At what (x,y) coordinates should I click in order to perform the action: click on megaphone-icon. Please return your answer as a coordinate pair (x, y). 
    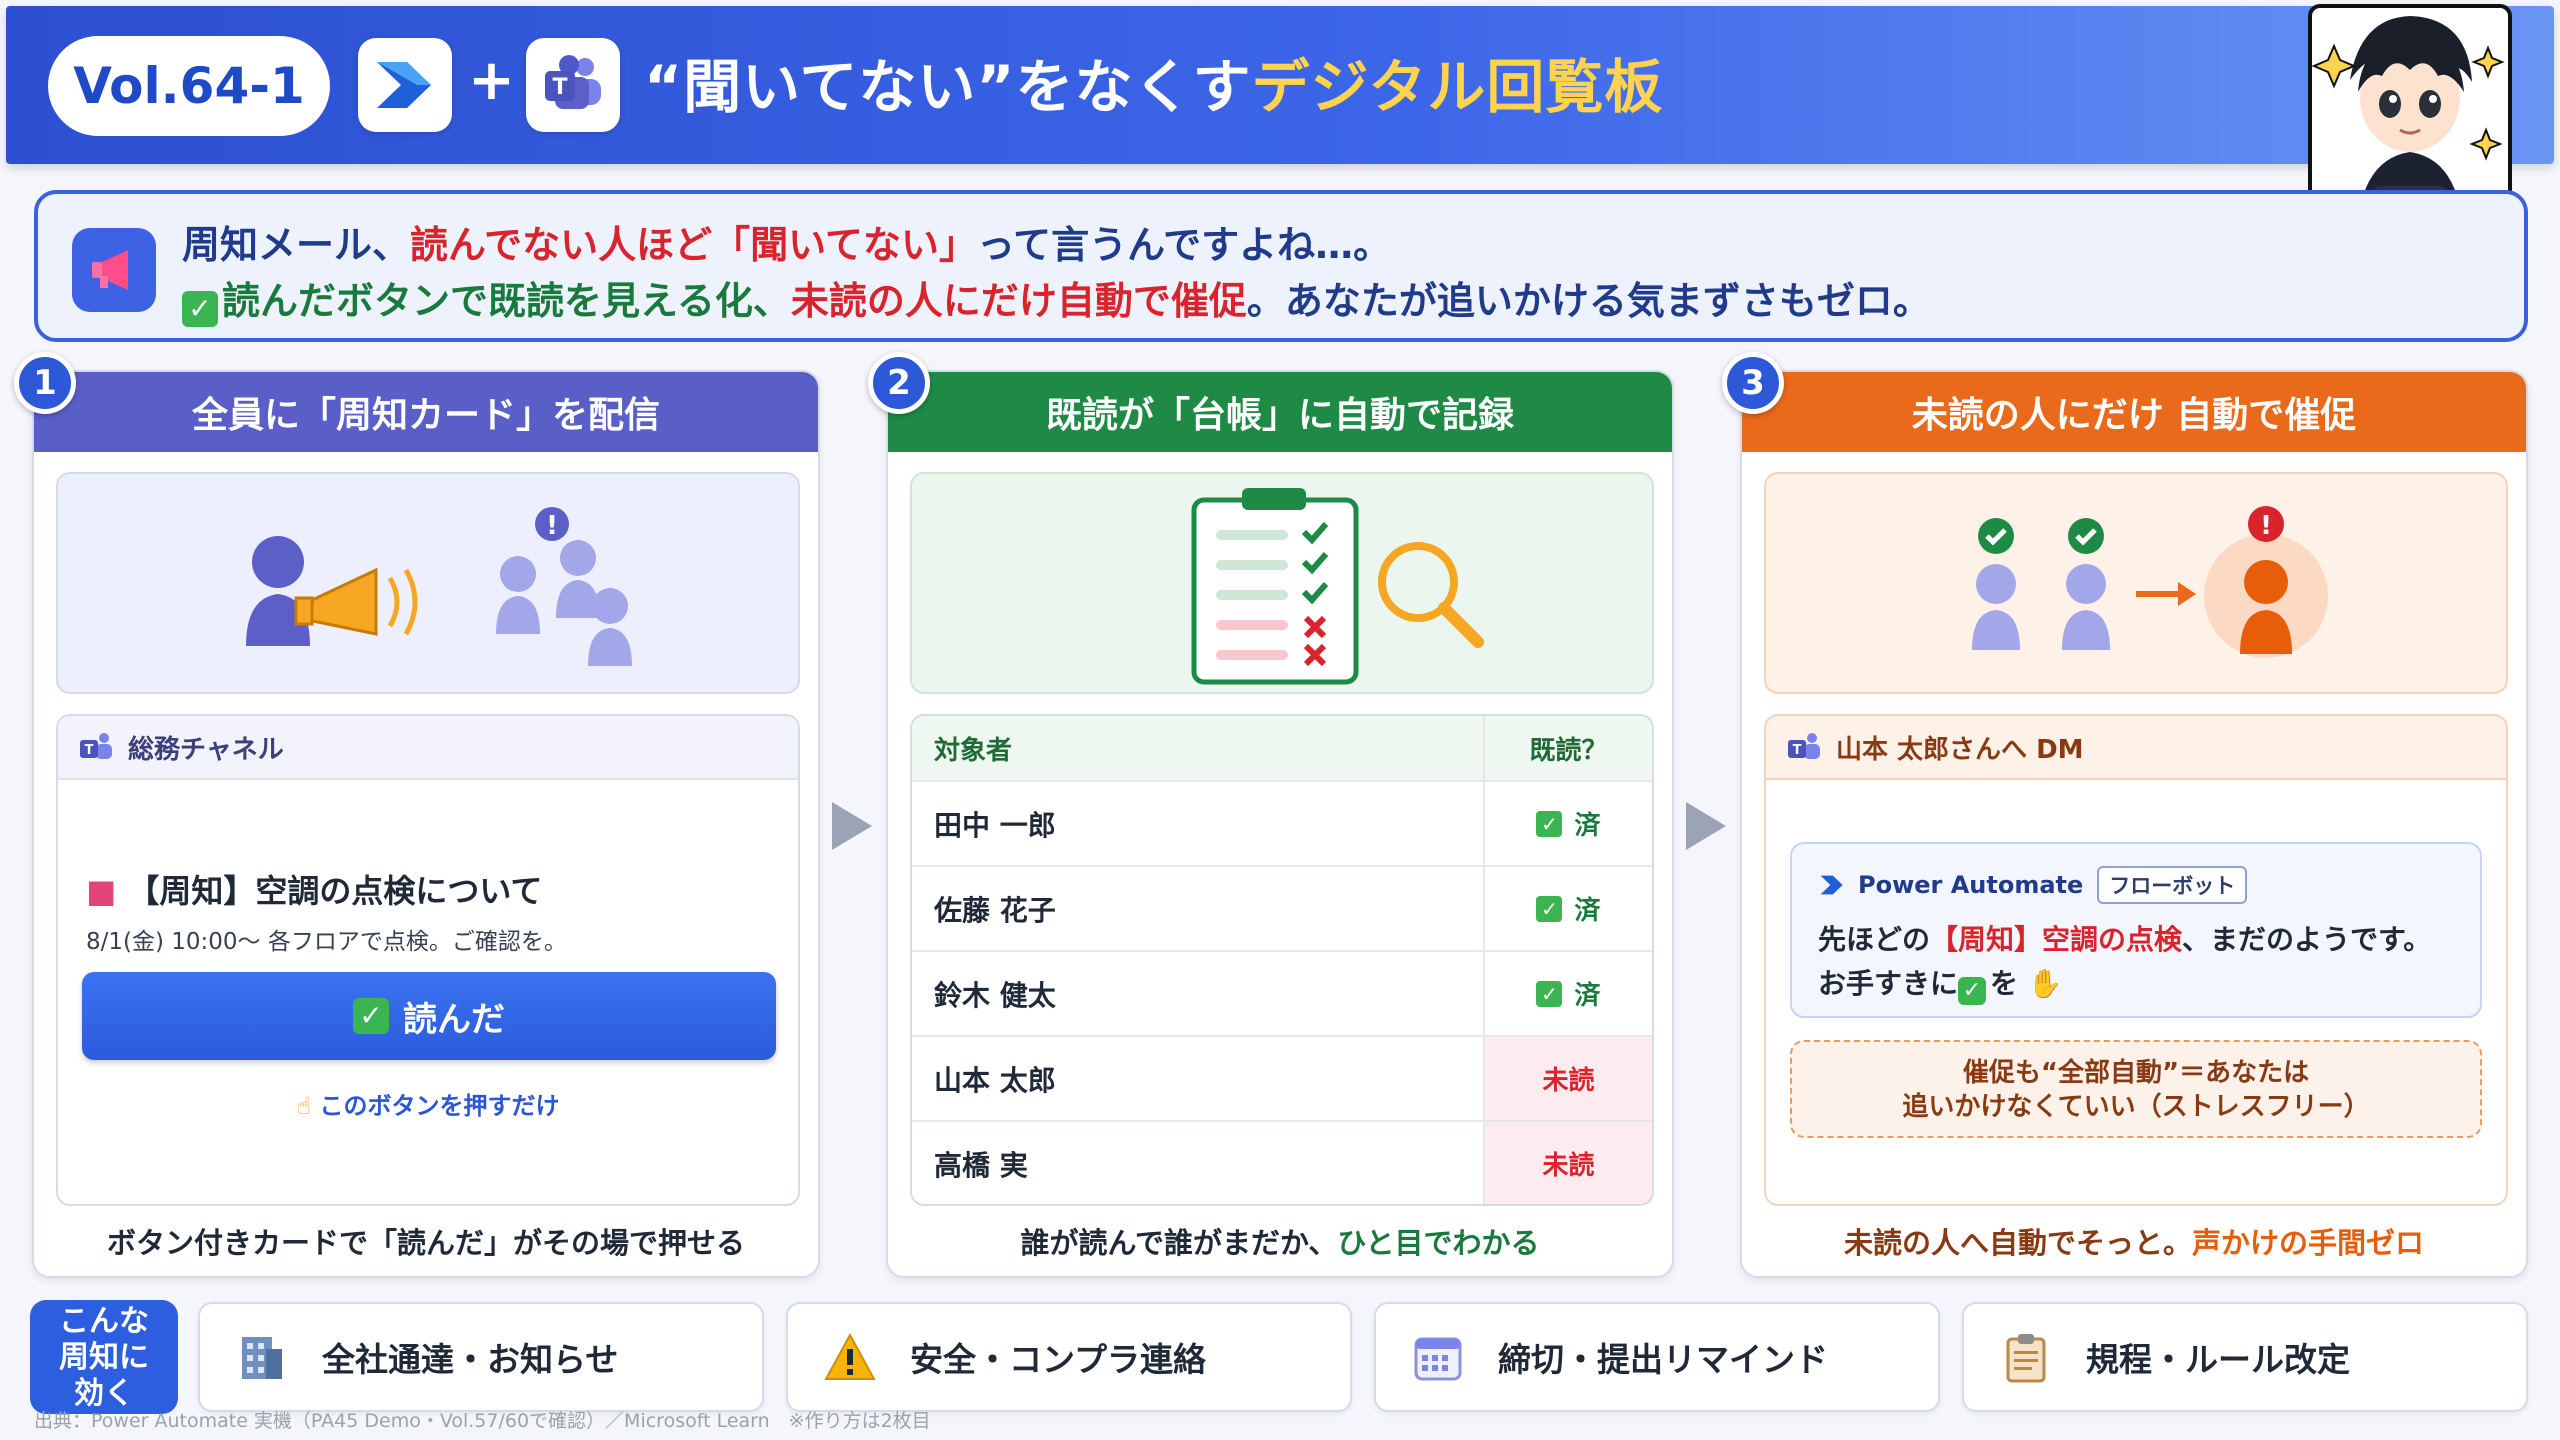
    Looking at the image, I should click on (114, 270).